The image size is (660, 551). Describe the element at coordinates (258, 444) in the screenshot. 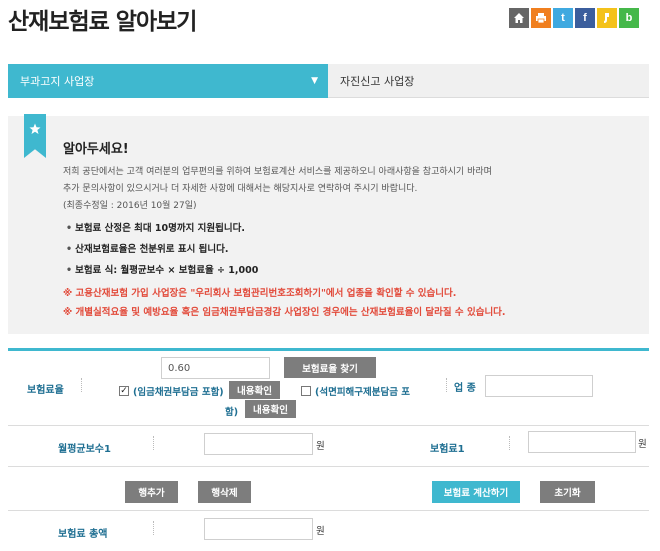

I see `monthly-wage-input` at that location.